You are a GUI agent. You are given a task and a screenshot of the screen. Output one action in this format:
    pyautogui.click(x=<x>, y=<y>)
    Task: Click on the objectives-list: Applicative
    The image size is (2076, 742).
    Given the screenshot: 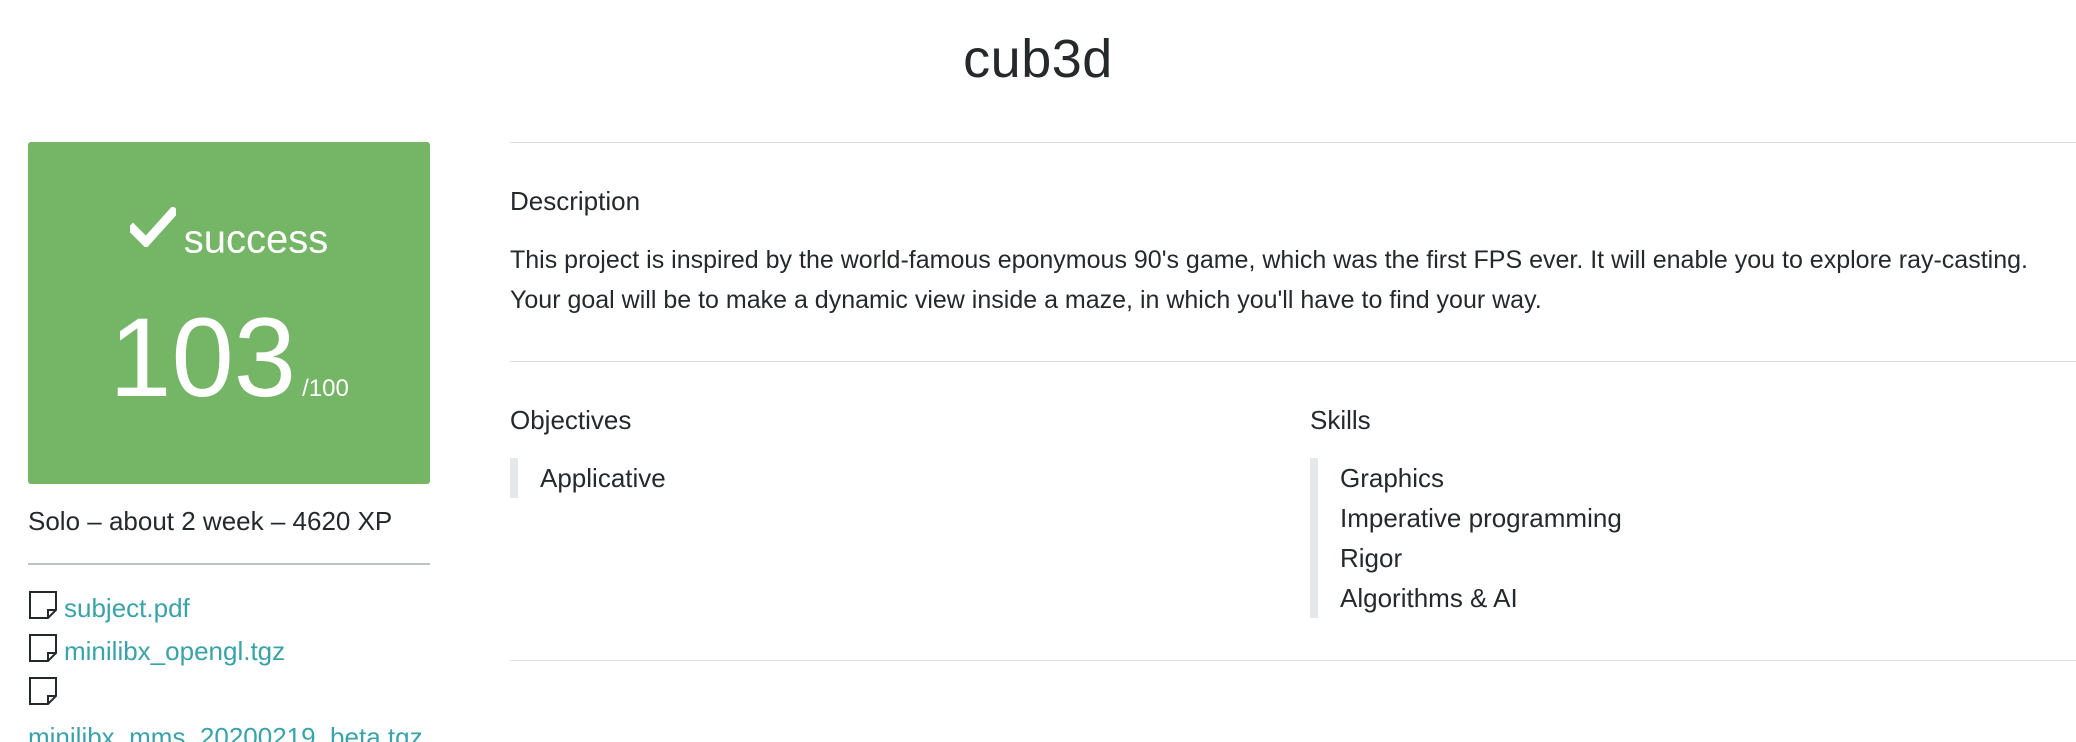 What is the action you would take?
    pyautogui.click(x=588, y=478)
    